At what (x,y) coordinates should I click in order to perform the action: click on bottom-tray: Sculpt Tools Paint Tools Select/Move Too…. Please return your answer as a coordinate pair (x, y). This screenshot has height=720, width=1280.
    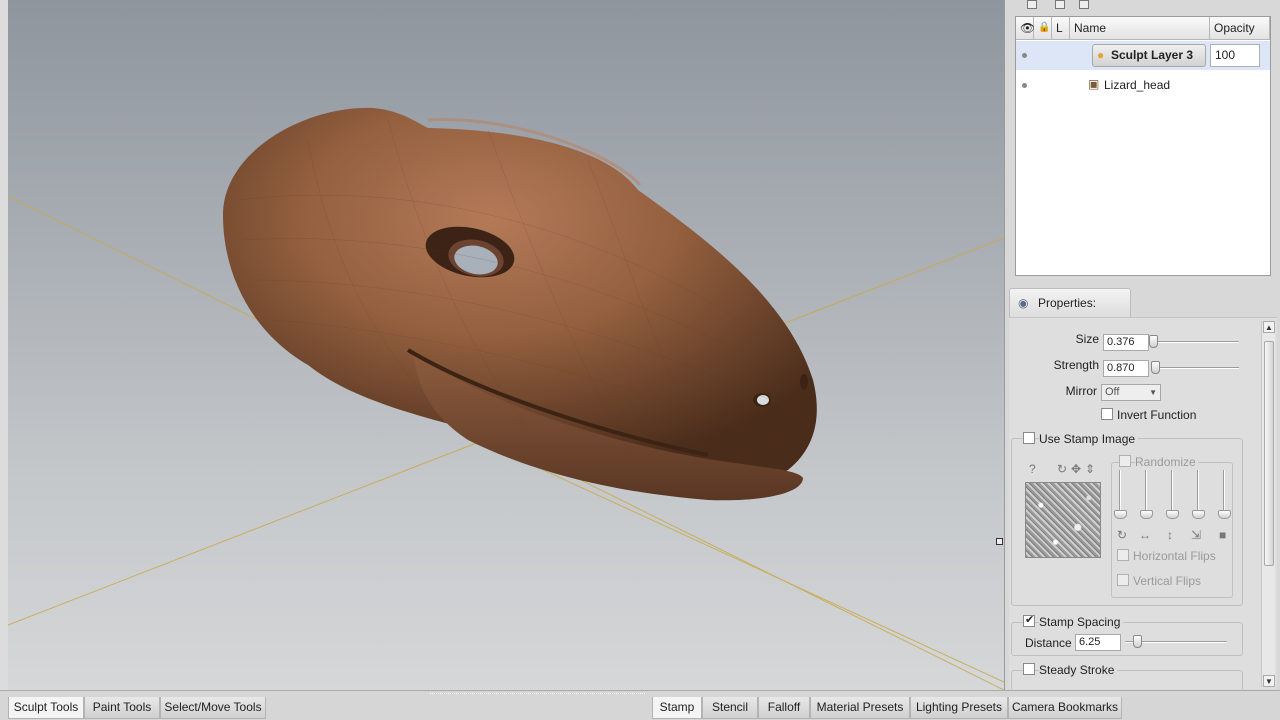
    Looking at the image, I should click on (640, 705).